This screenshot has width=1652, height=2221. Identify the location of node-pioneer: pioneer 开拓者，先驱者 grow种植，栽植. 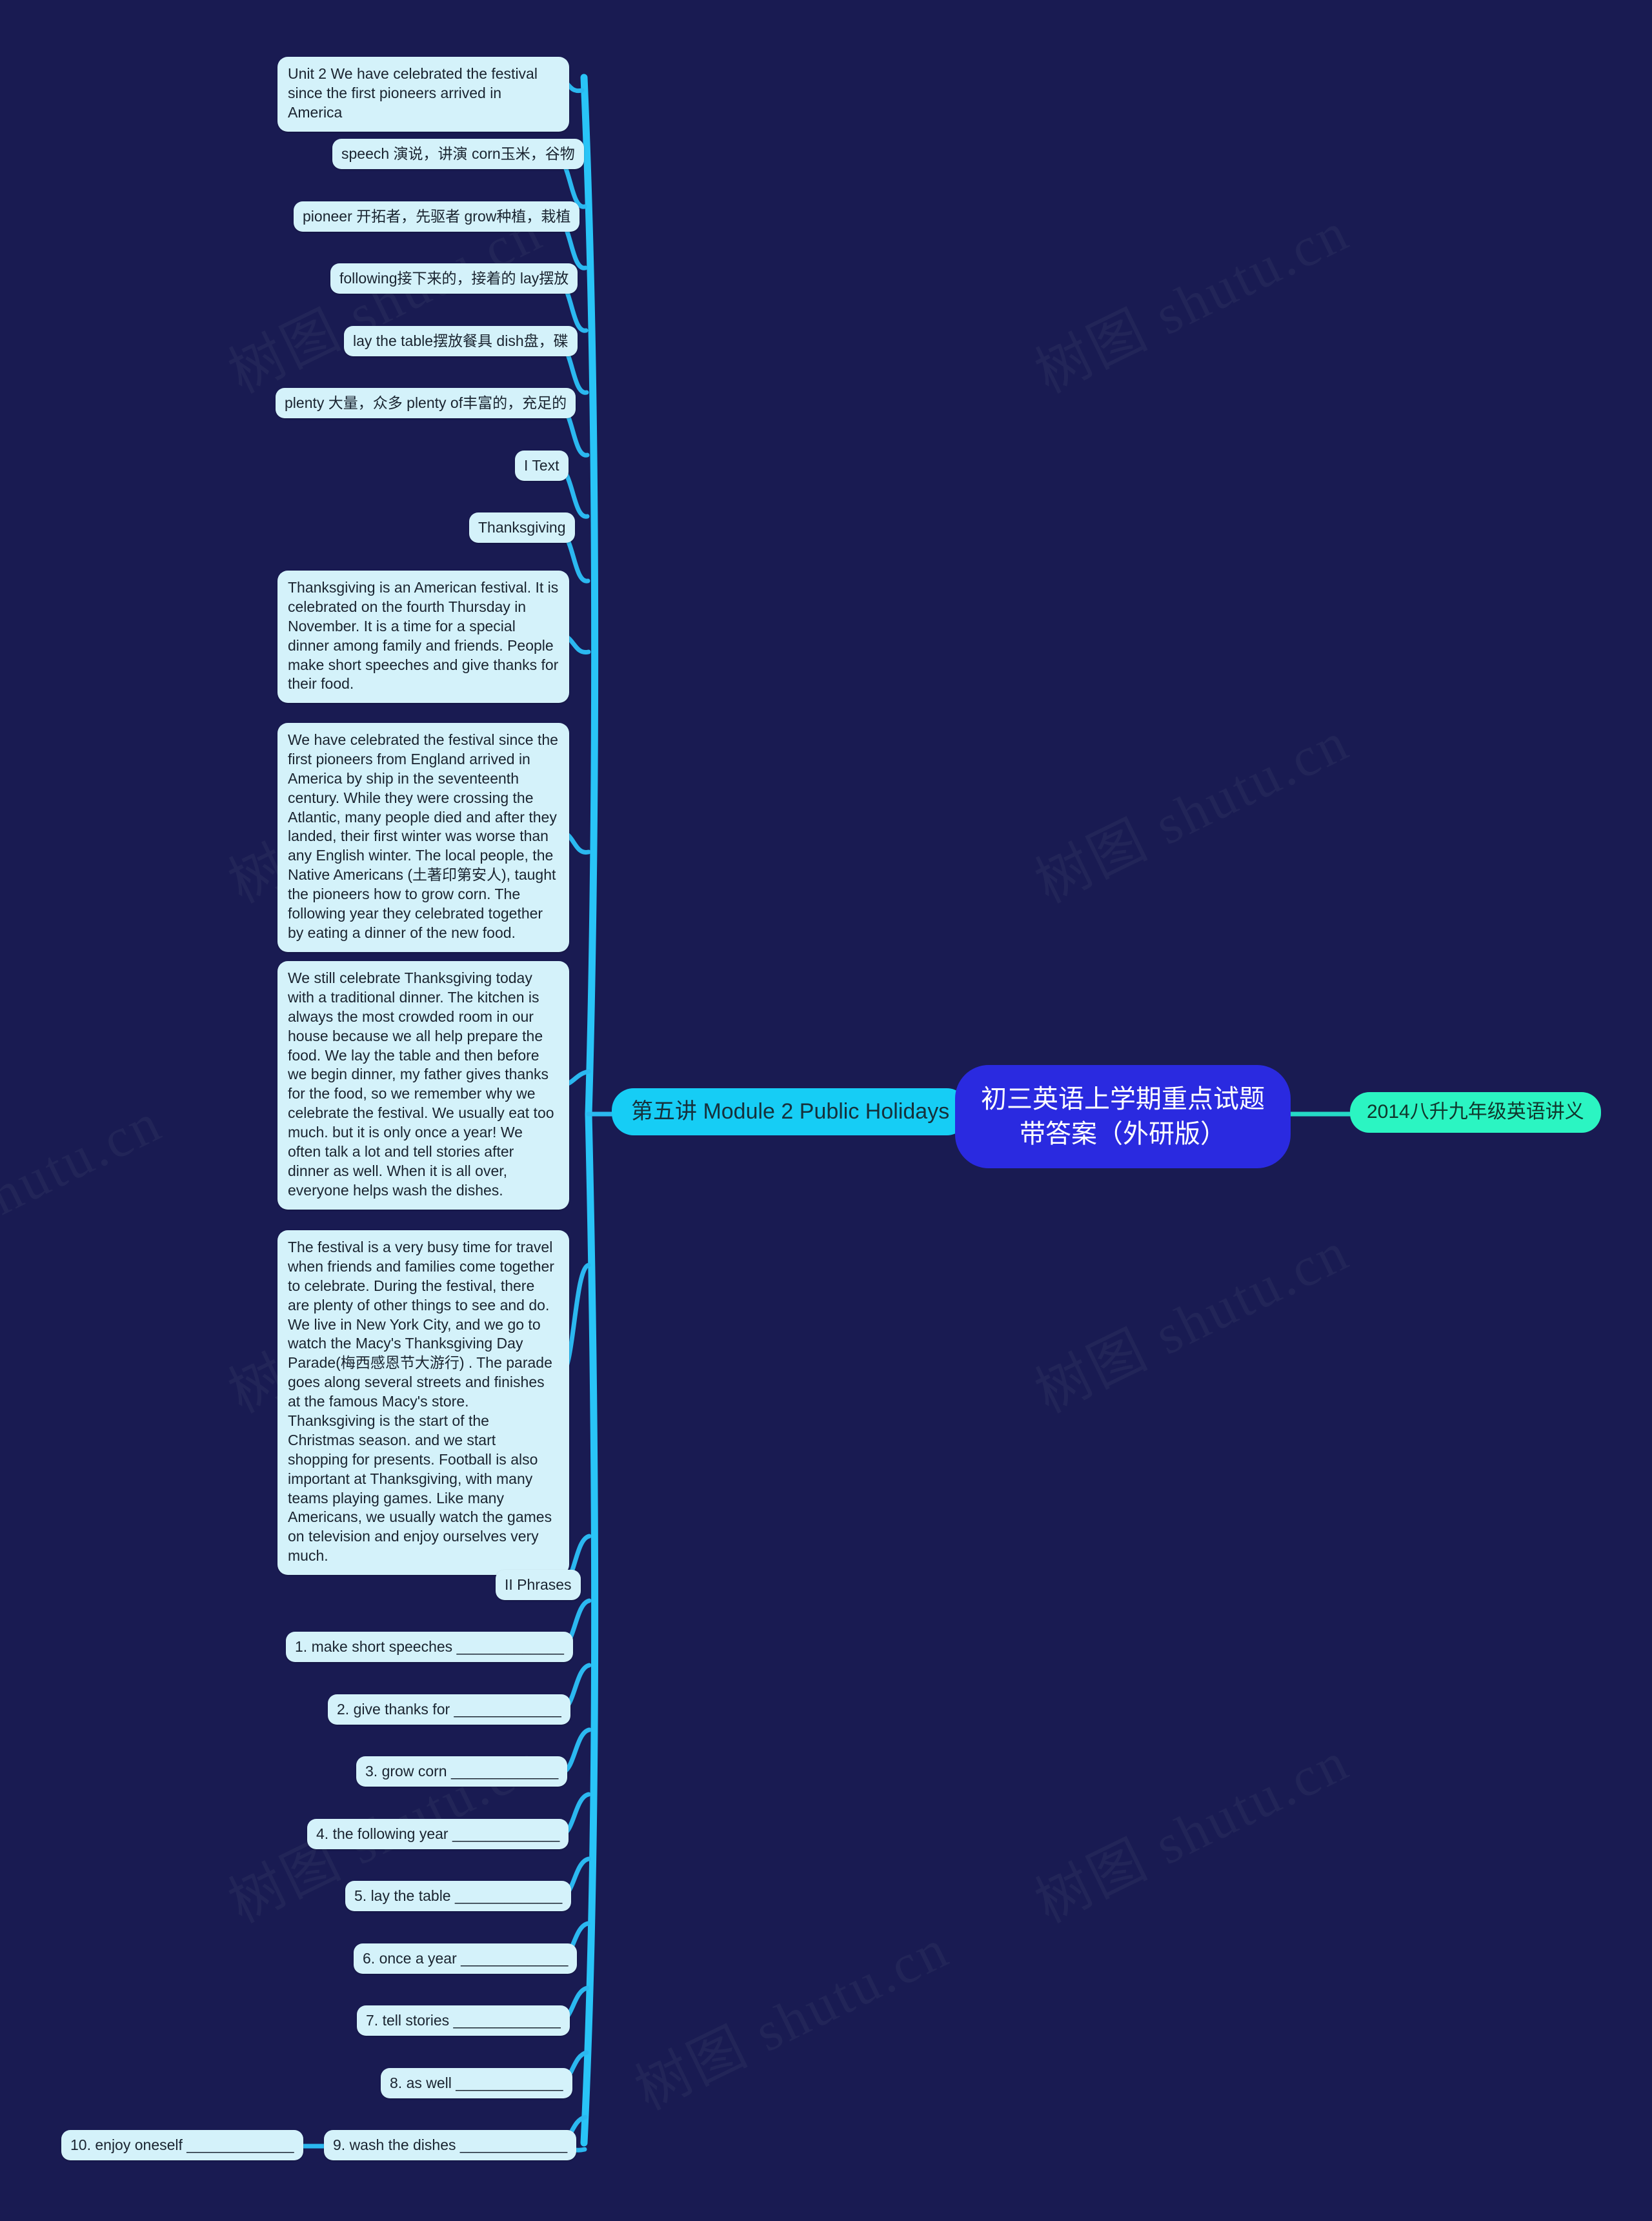
(437, 217).